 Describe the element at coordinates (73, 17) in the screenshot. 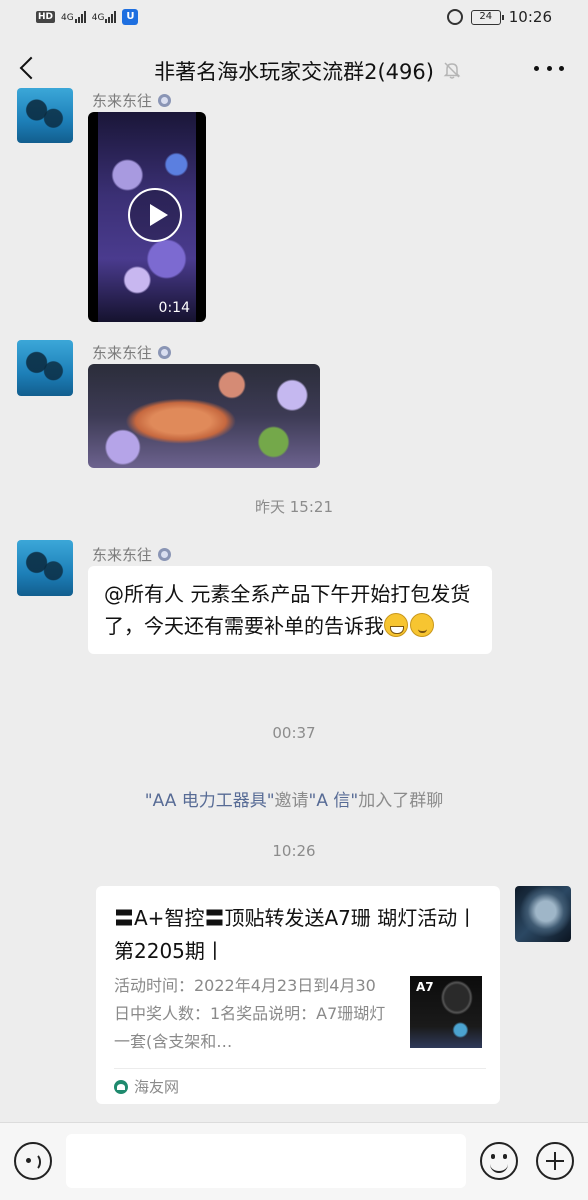

I see `signal-sim1-icon: 4G` at that location.